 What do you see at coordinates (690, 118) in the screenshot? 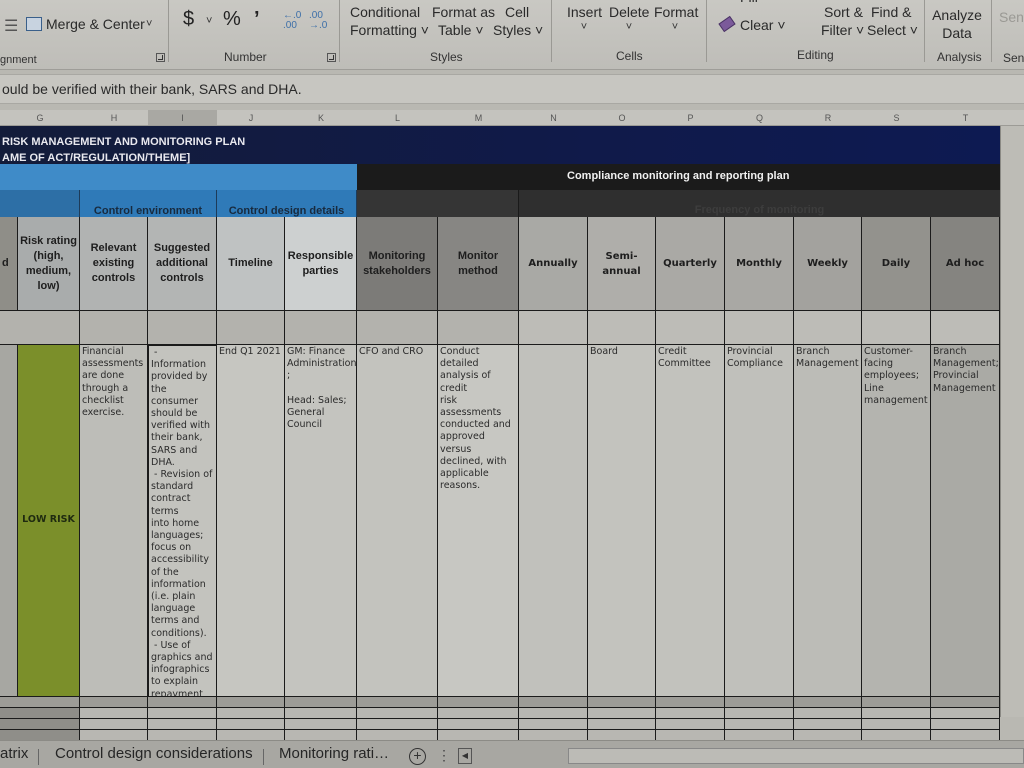
I see `column-header-p: P` at bounding box center [690, 118].